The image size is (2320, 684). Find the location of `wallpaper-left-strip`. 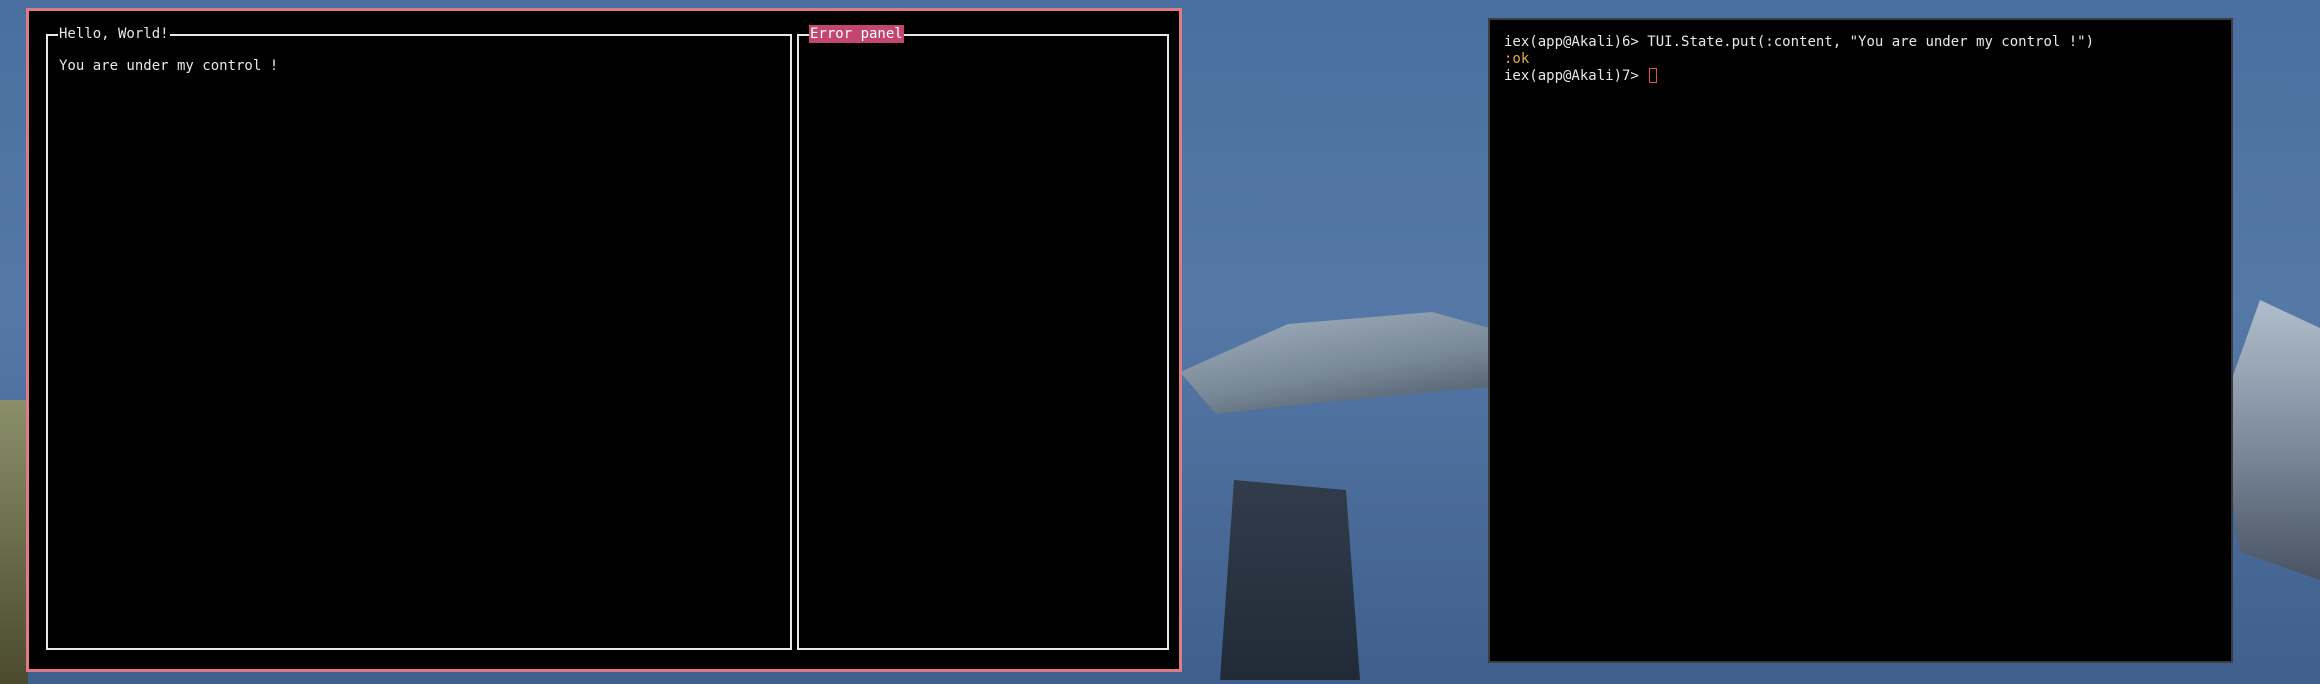

wallpaper-left-strip is located at coordinates (14, 542).